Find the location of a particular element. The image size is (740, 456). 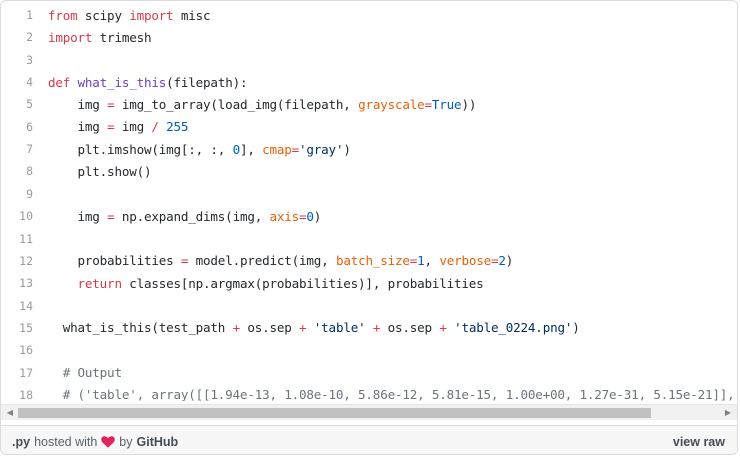

code-token: verbose is located at coordinates (465, 261).